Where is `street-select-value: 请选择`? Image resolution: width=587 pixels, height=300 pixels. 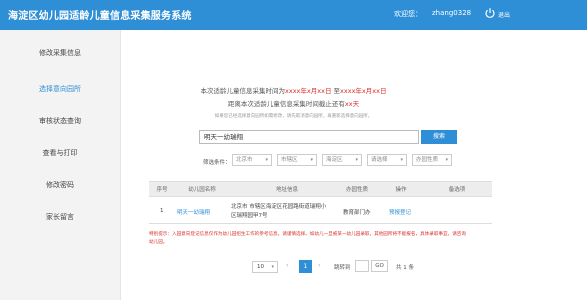
street-select-value: 请选择 is located at coordinates (379, 160).